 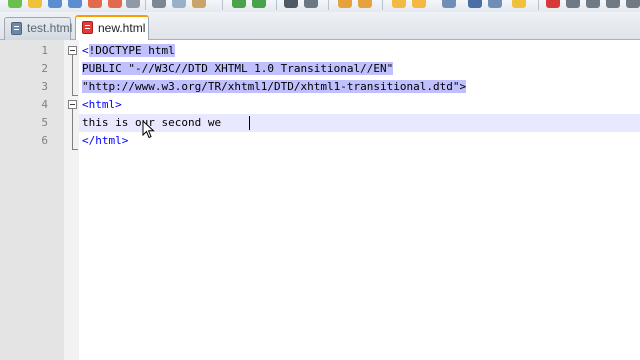 What do you see at coordinates (159, 4) in the screenshot?
I see `cut-icon` at bounding box center [159, 4].